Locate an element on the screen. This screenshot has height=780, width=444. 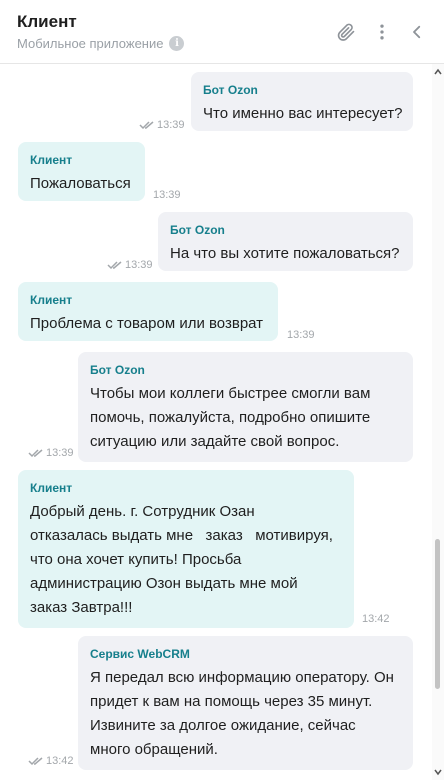
bot-message-bubble: Бот Ozon На что вы хотите пожаловаться? is located at coordinates (285, 241).